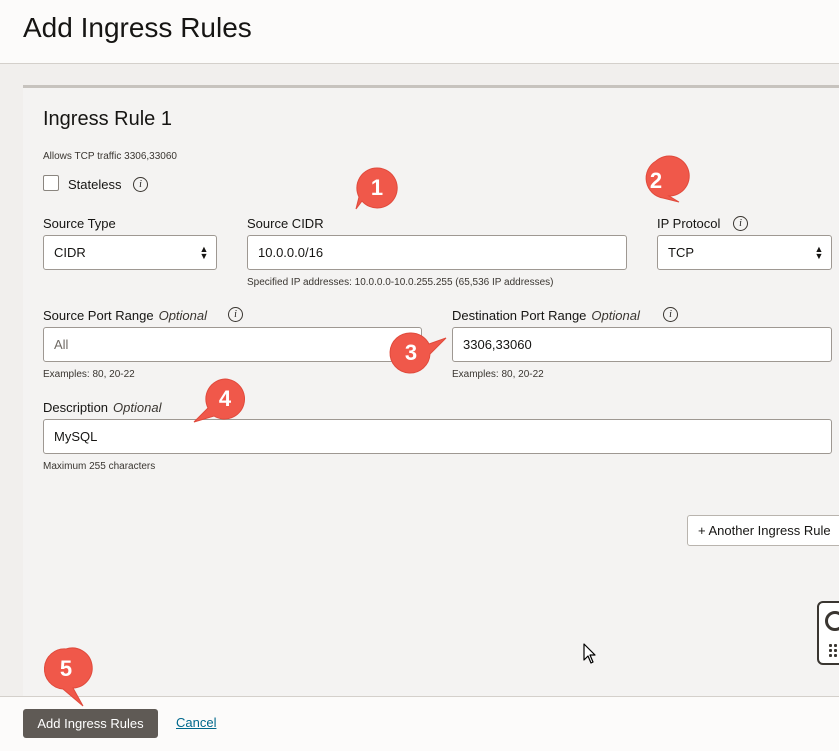  I want to click on ip-protocol-info-icon: i, so click(740, 223).